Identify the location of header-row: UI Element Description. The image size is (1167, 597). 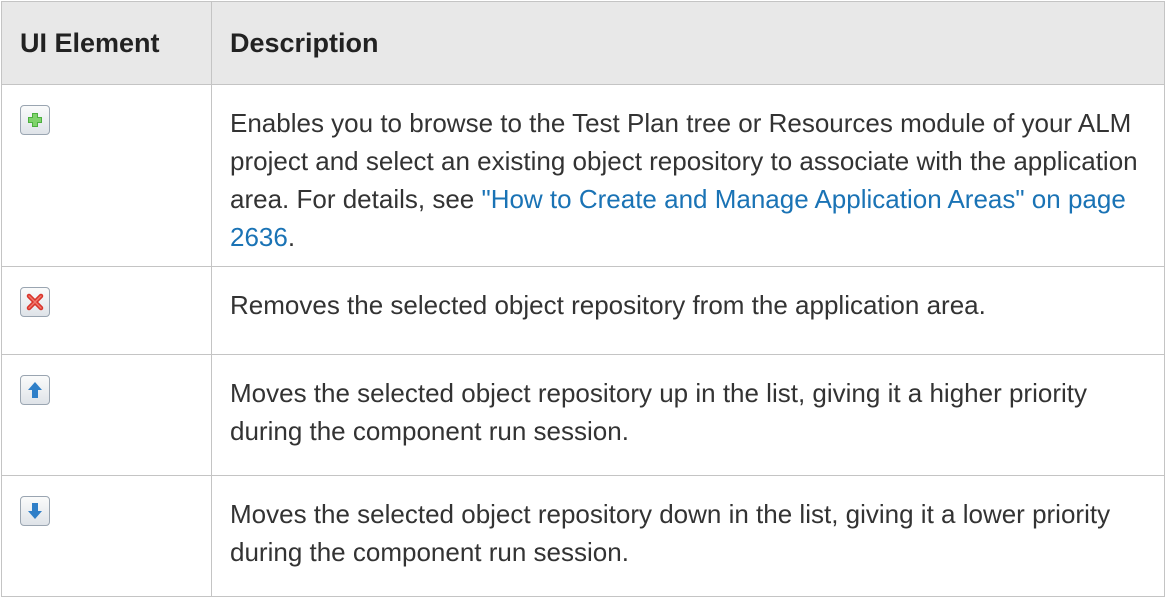
(583, 43).